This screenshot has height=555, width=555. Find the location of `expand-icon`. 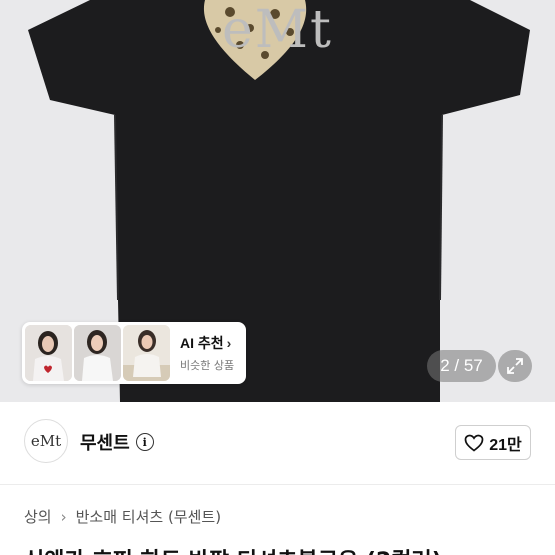

expand-icon is located at coordinates (515, 366).